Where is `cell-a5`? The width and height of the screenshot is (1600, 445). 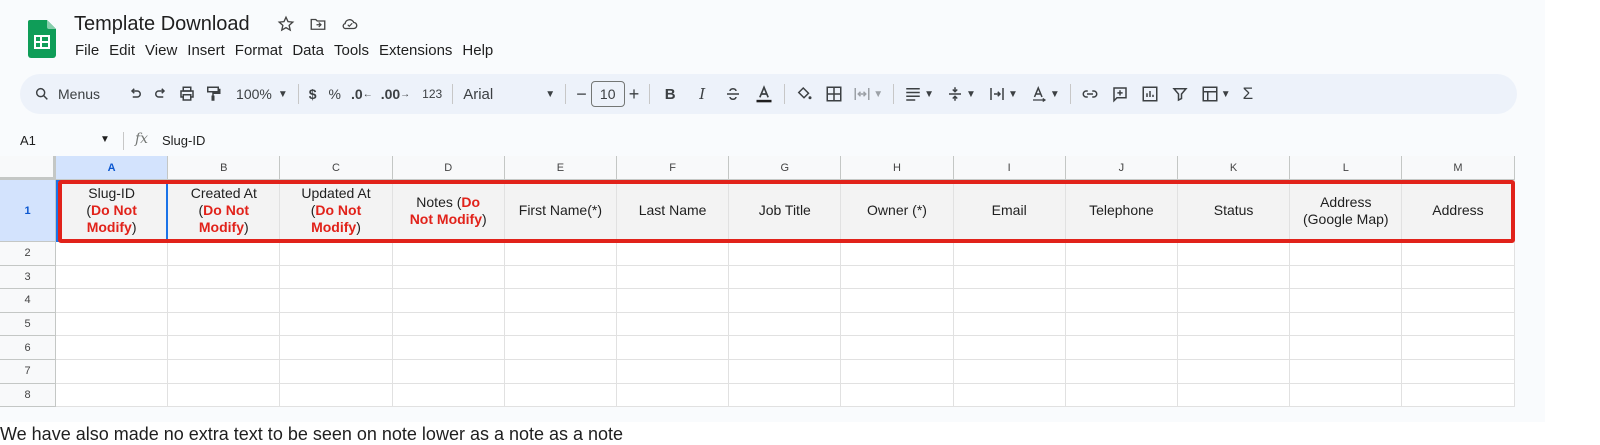 cell-a5 is located at coordinates (112, 324).